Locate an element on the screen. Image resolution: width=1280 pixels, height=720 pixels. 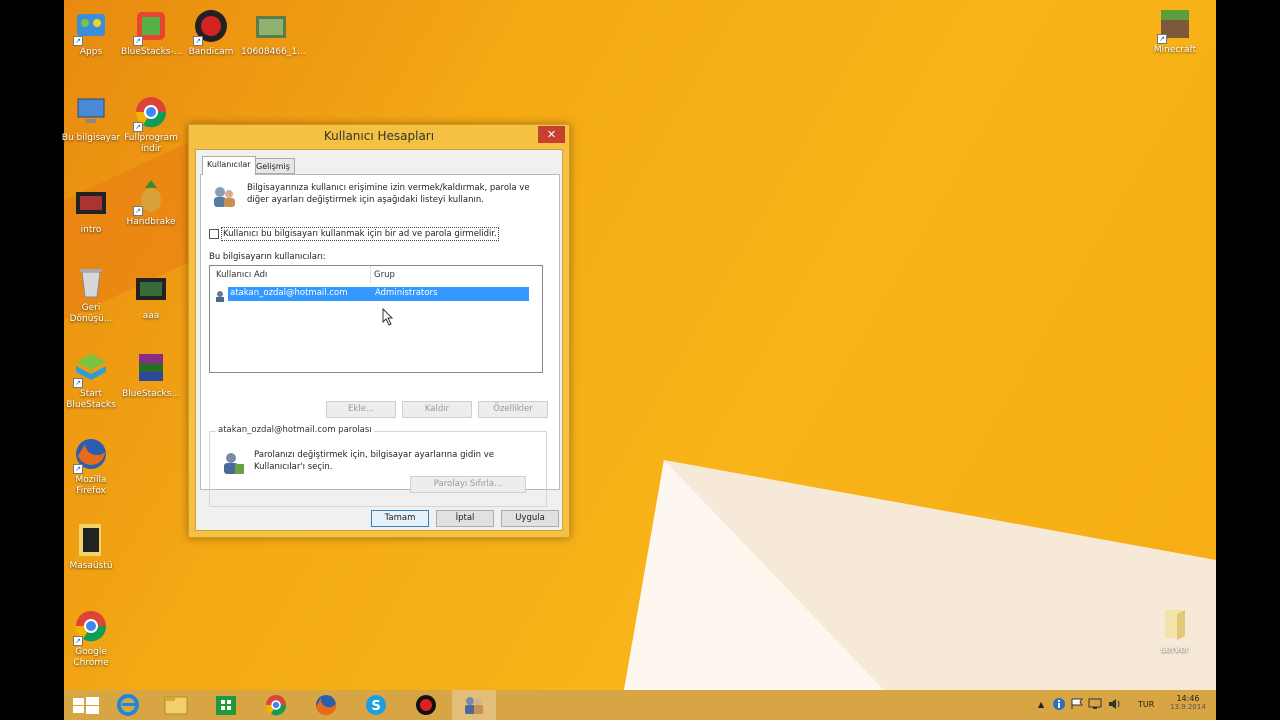
password-group-title: atakan_ozdal@hotmail.com parolası is located at coordinates (295, 430).